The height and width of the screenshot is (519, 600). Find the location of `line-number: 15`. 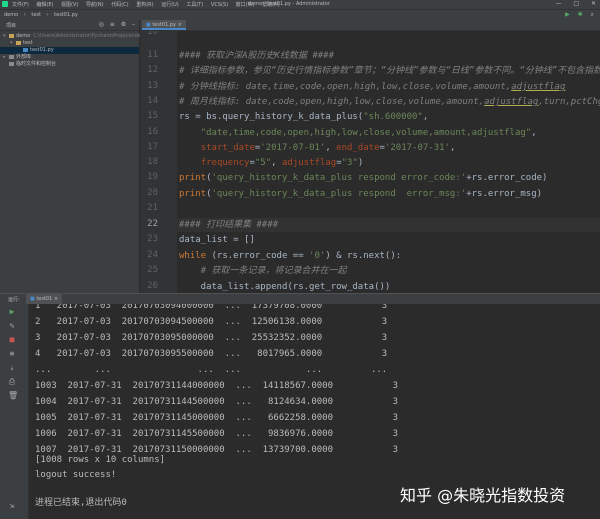

line-number: 15 is located at coordinates (152, 116).